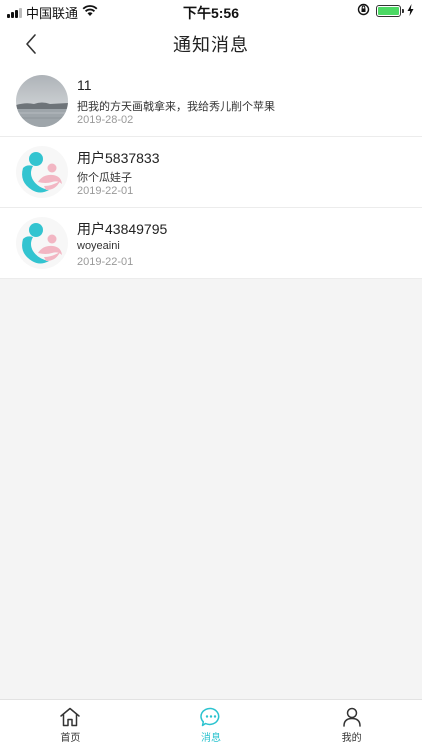 This screenshot has height=750, width=422. Describe the element at coordinates (410, 11) in the screenshot. I see `charging-icon` at that location.